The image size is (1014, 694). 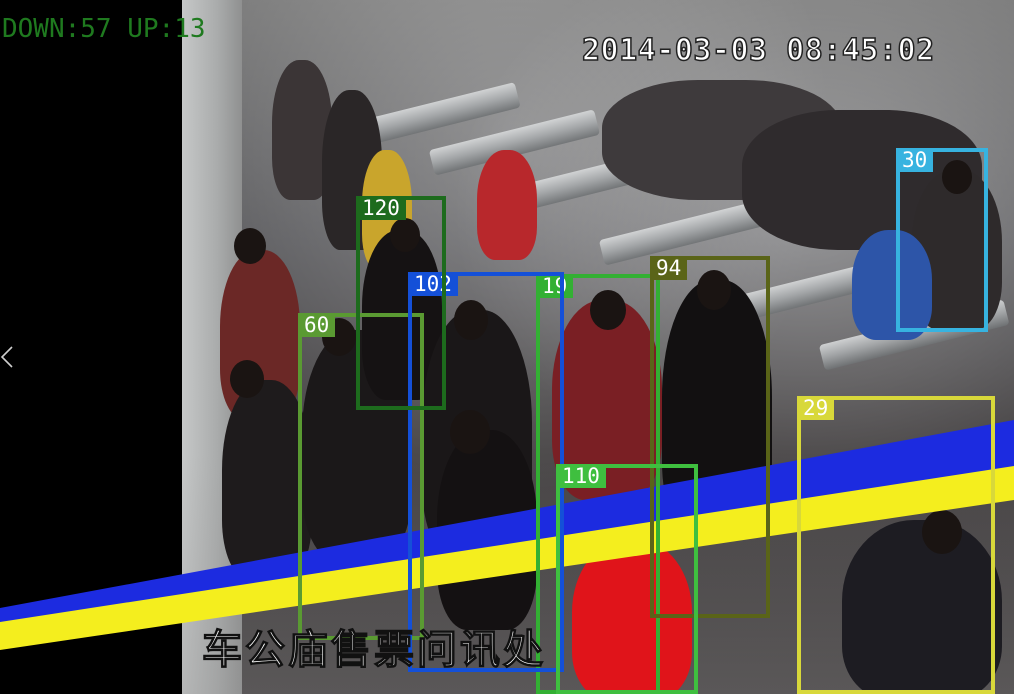 I want to click on people-counter: DOWN:57 UP:13, so click(x=104, y=29).